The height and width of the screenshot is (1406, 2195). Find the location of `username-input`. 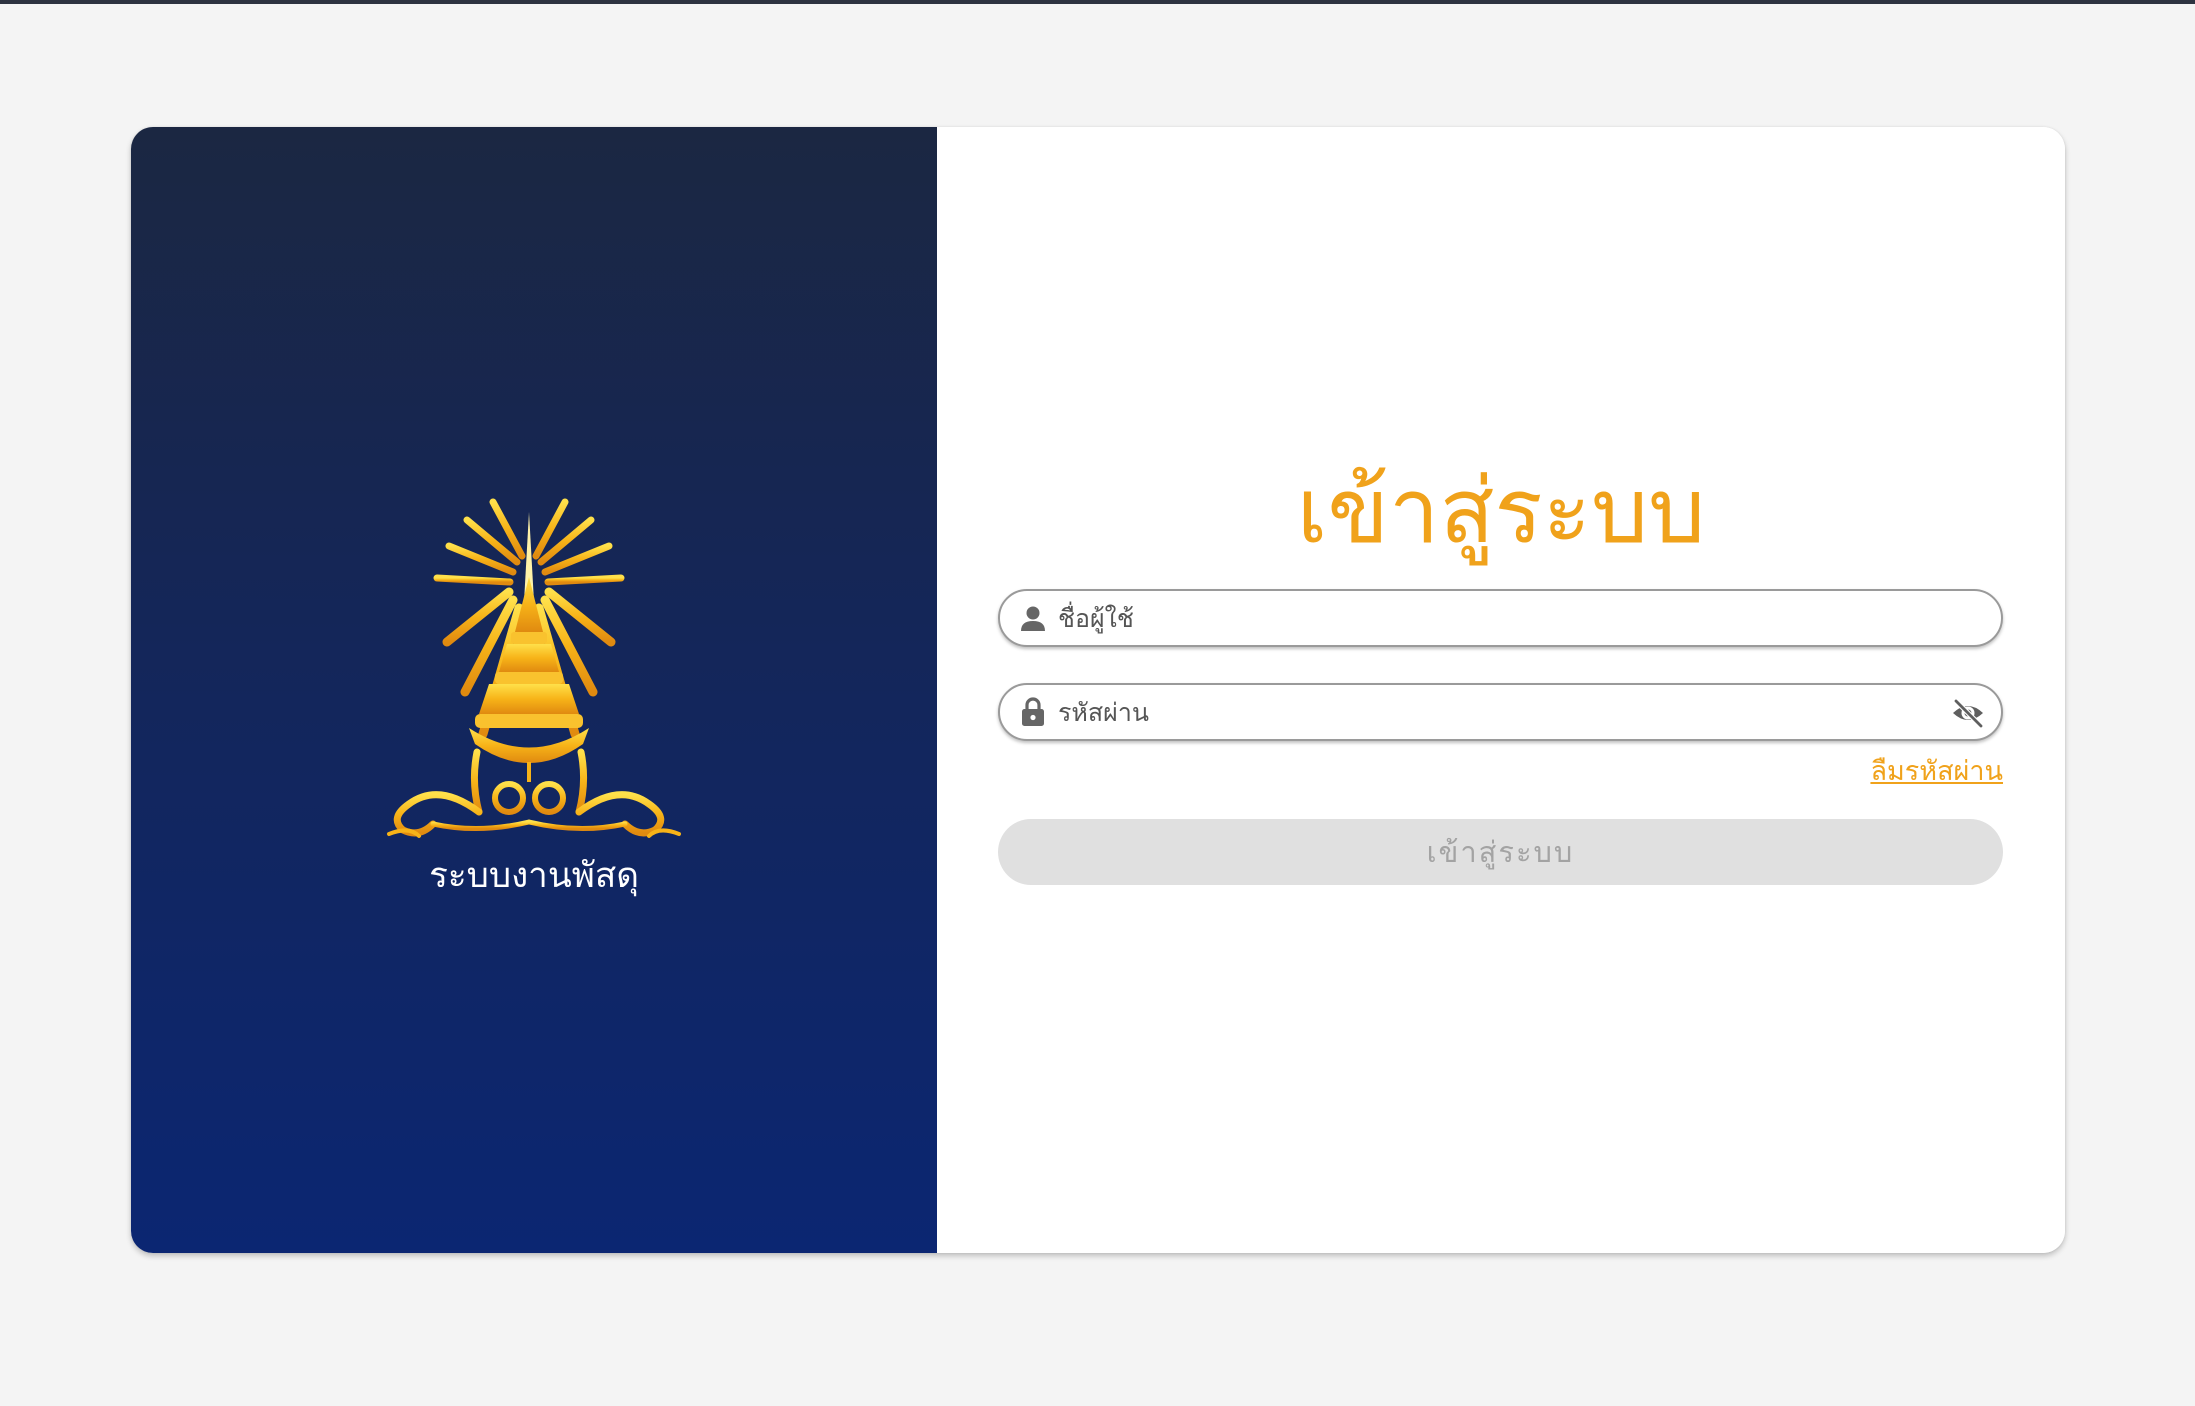

username-input is located at coordinates (1488, 618).